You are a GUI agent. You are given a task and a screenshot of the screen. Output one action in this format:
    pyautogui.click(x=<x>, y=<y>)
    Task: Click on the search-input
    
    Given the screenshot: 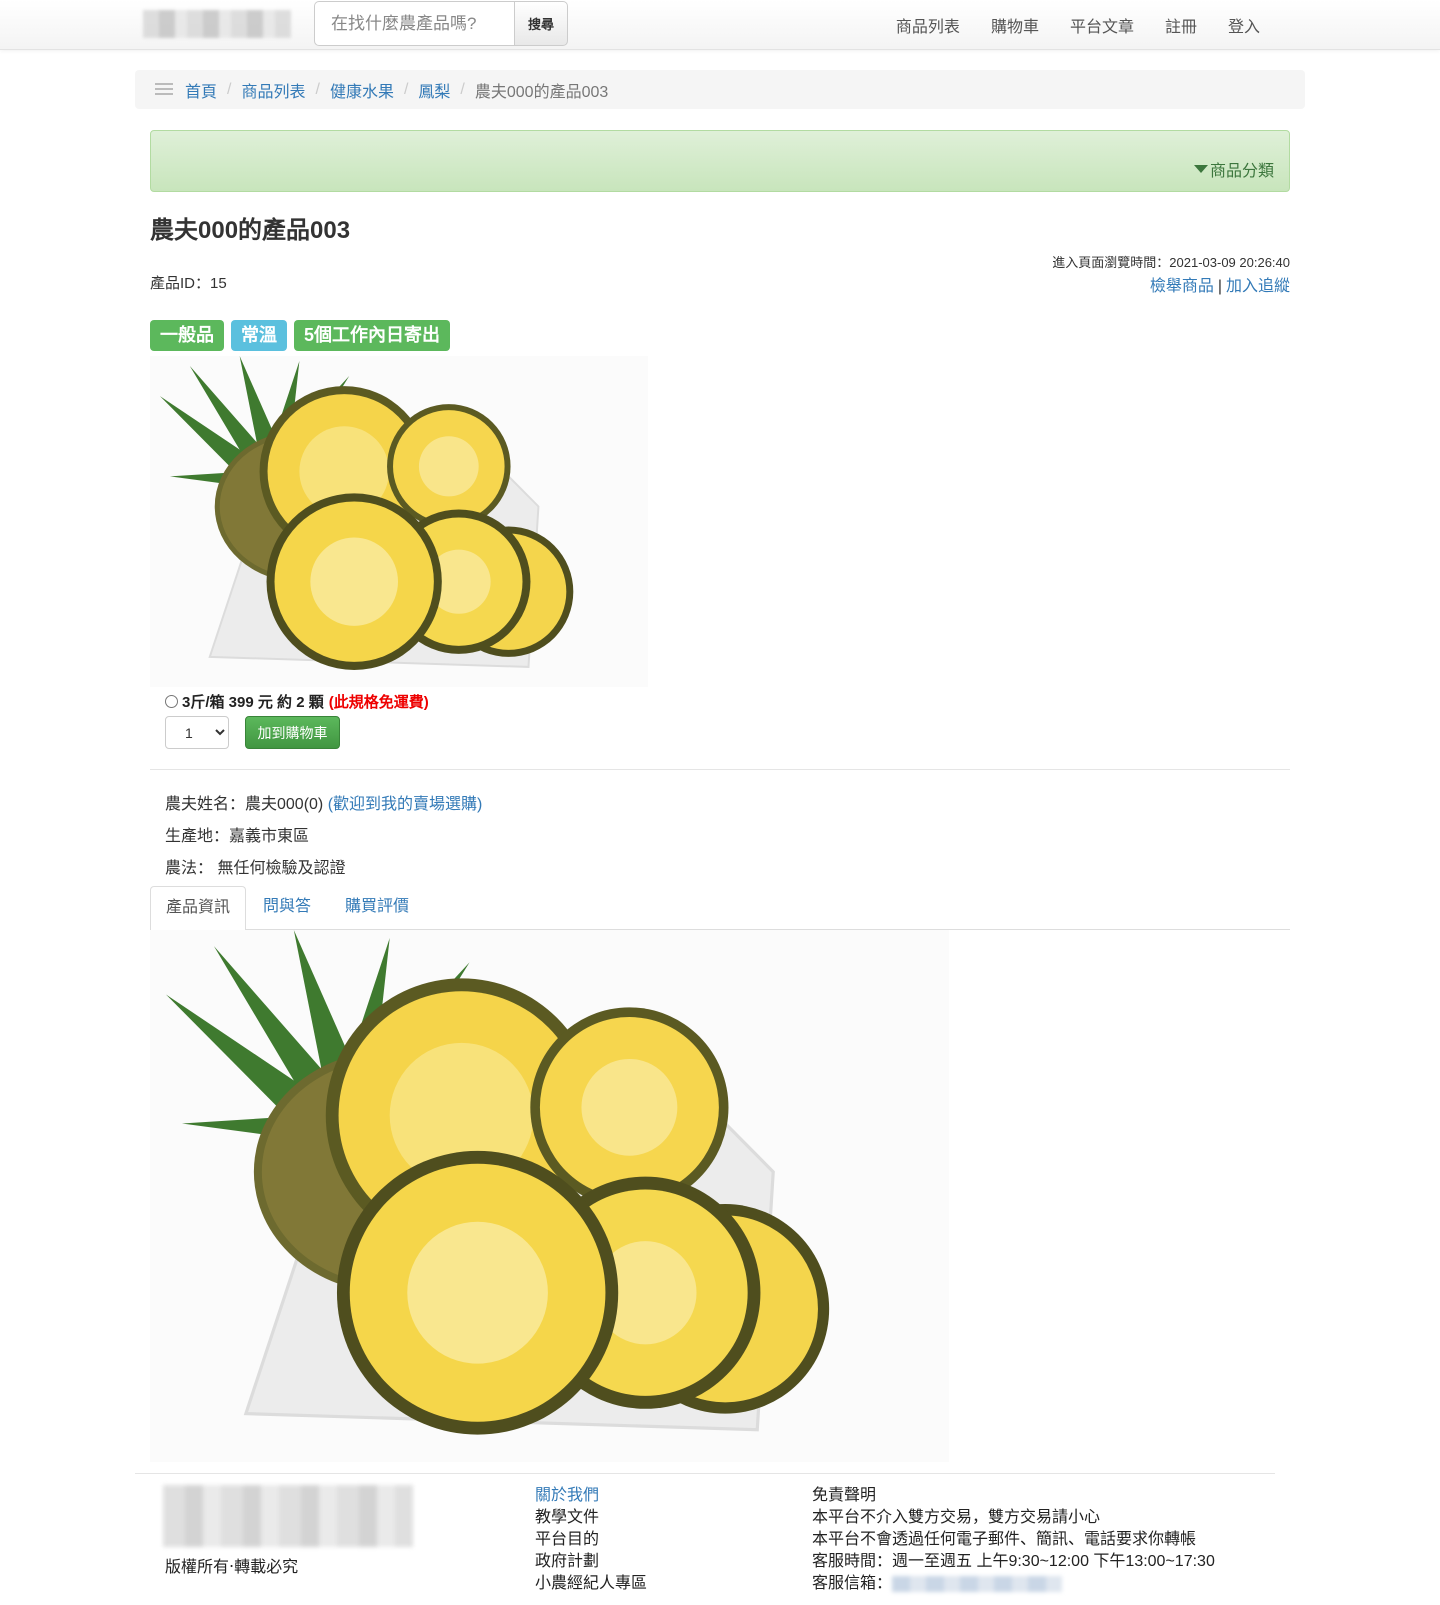 What is the action you would take?
    pyautogui.click(x=414, y=23)
    